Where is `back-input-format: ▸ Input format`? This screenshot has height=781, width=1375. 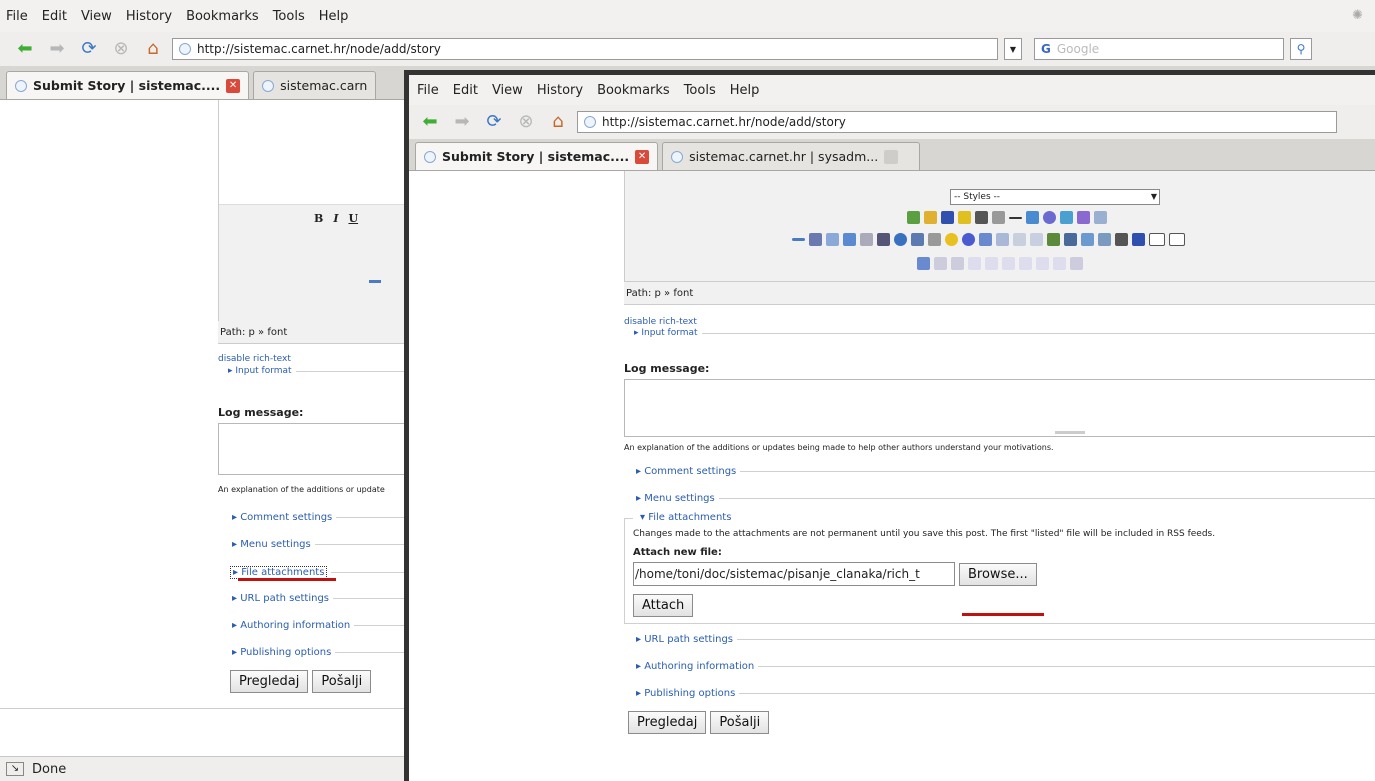
back-input-format: ▸ Input format is located at coordinates (313, 371).